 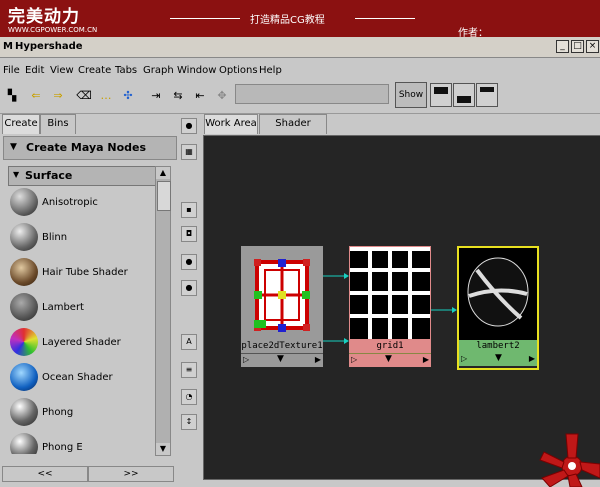 What do you see at coordinates (163, 173) in the screenshot?
I see `scroll-up-icon: ▲` at bounding box center [163, 173].